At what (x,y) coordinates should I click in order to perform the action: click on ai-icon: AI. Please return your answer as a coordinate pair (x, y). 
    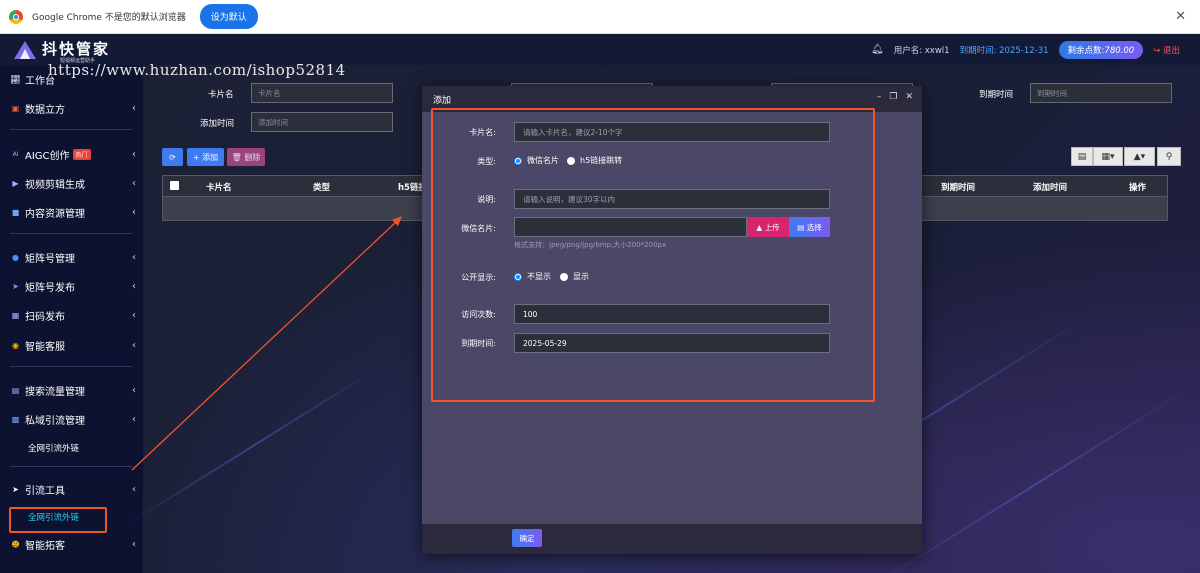
    Looking at the image, I should click on (15, 154).